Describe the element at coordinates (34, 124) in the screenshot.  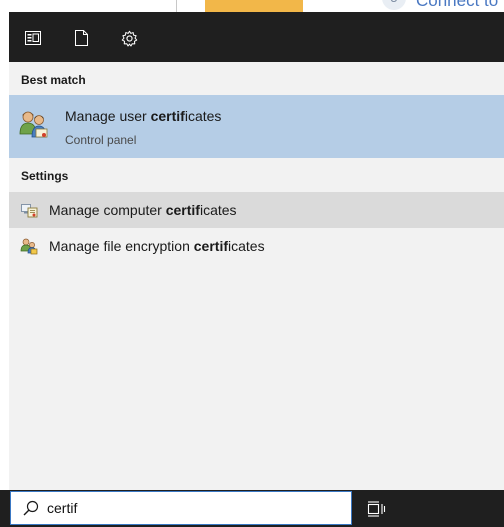
I see `user-certificates-icon` at that location.